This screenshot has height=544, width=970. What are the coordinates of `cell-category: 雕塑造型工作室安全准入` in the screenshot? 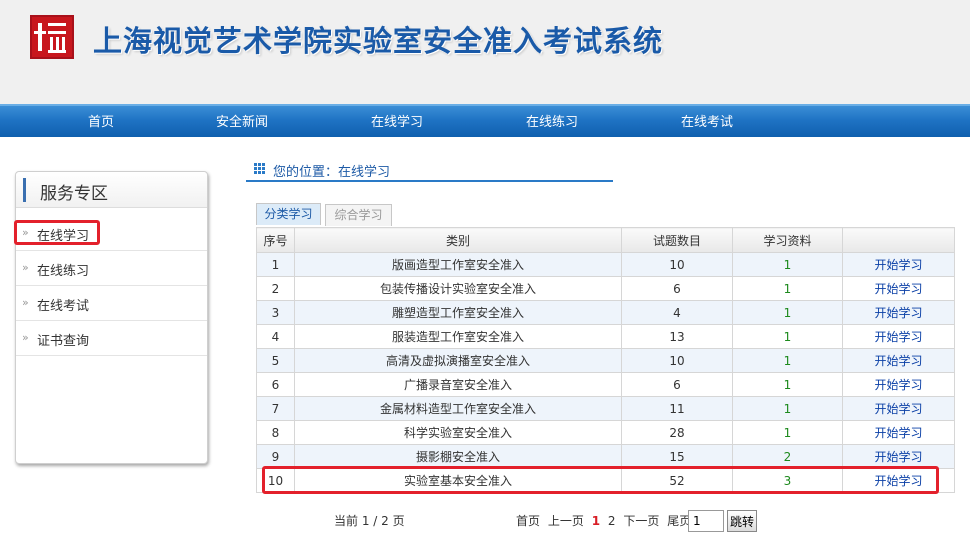 It's located at (458, 312).